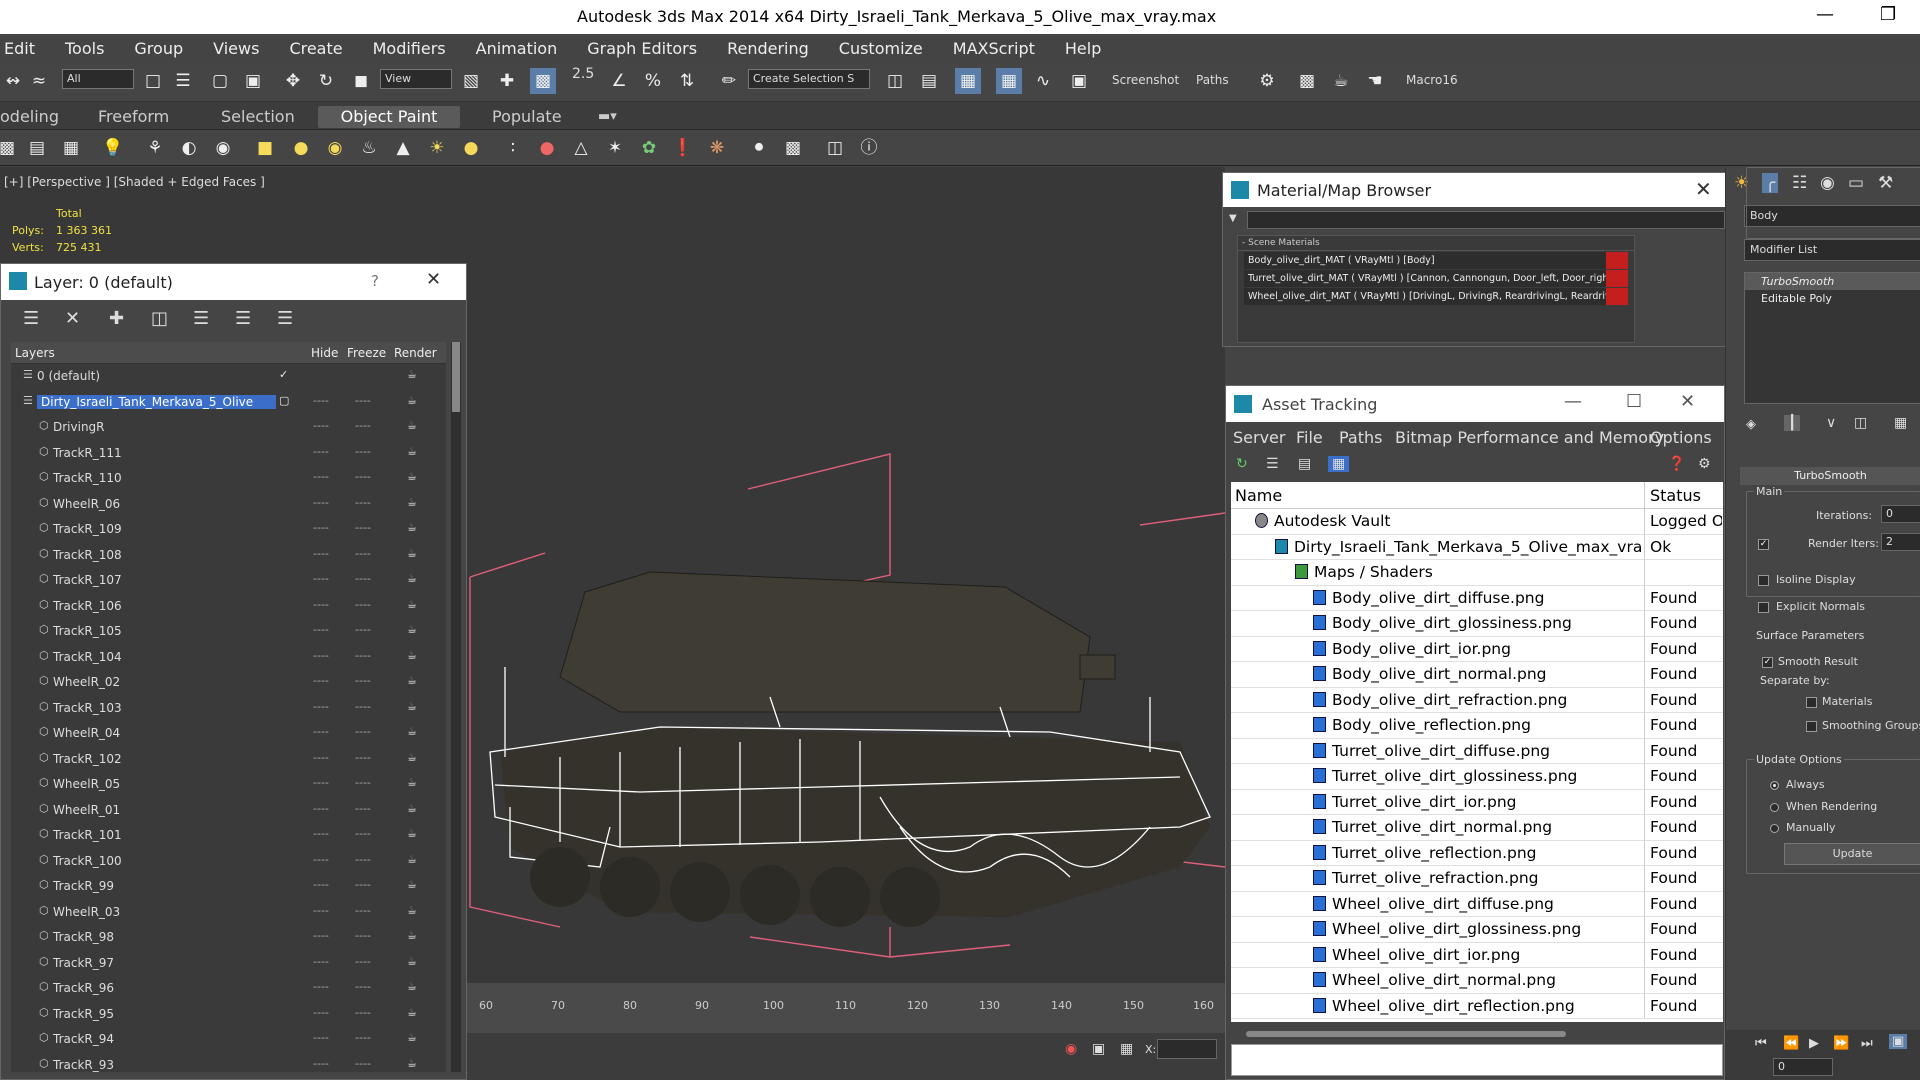 Image resolution: width=1920 pixels, height=1080 pixels. Describe the element at coordinates (1477, 1006) in the screenshot. I see `asset-row: Wheel_olive_dirt_reflection.png Found` at that location.